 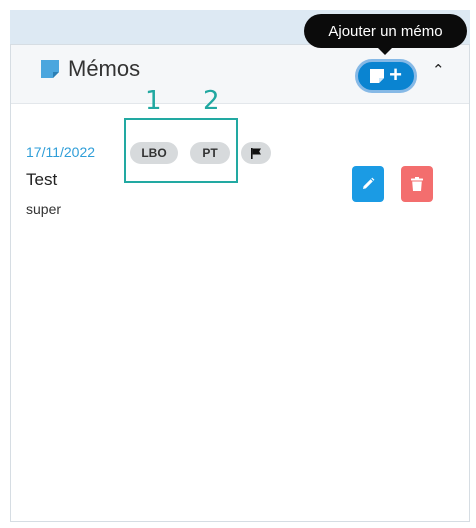 I want to click on panel-title: Mémos, so click(x=104, y=68).